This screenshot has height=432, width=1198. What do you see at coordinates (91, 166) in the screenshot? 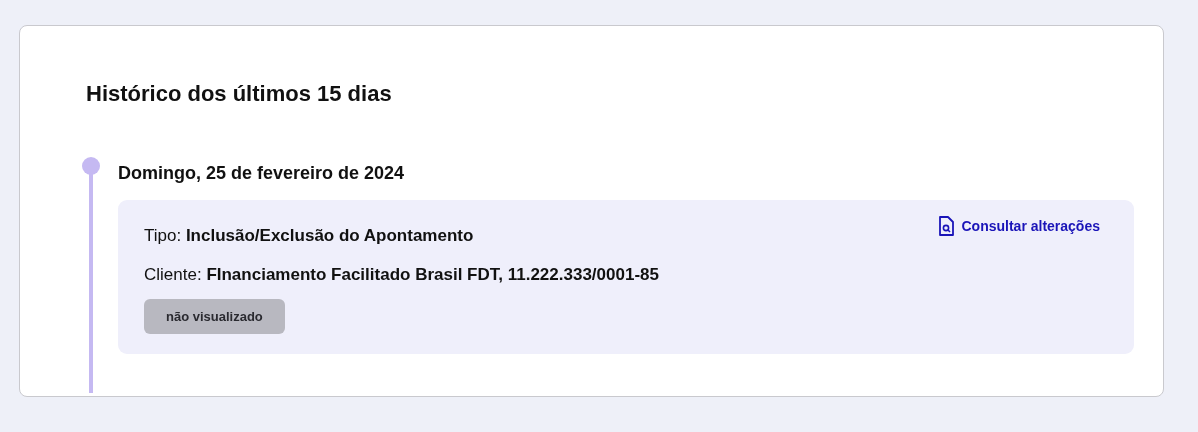
I see `timeline-dot` at bounding box center [91, 166].